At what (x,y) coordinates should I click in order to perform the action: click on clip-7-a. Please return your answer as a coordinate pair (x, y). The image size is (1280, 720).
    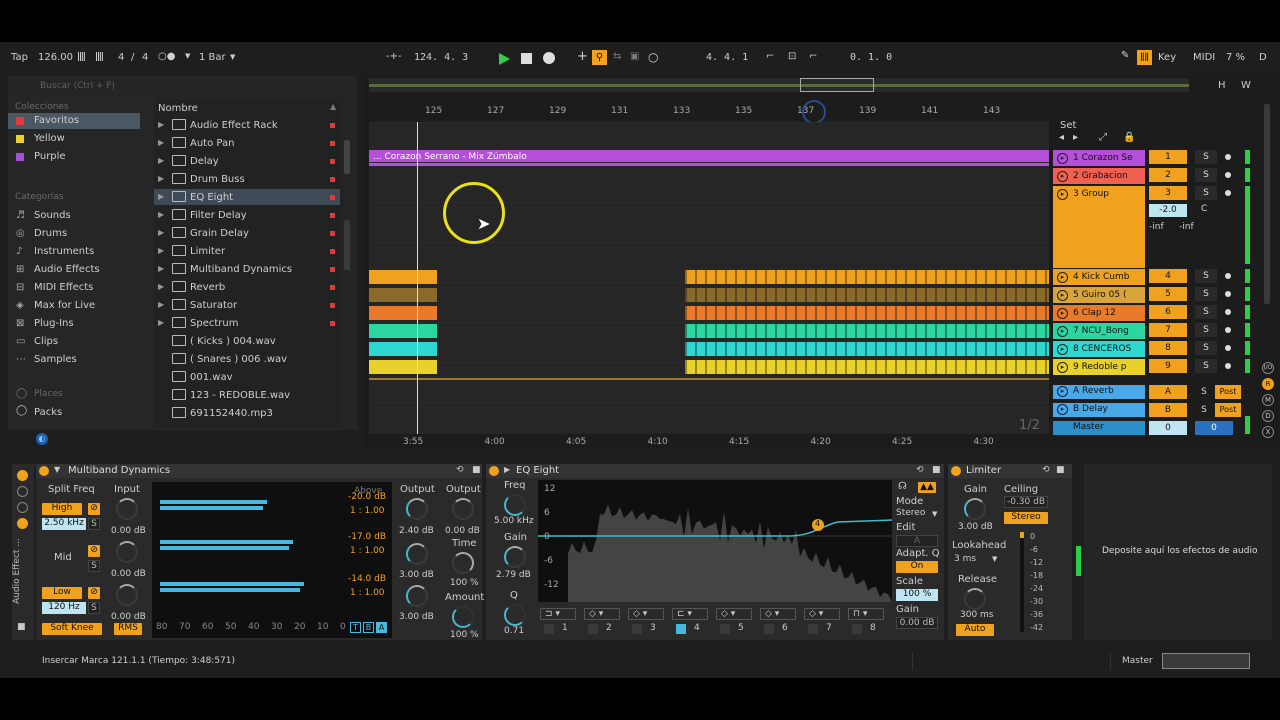
    Looking at the image, I should click on (403, 331).